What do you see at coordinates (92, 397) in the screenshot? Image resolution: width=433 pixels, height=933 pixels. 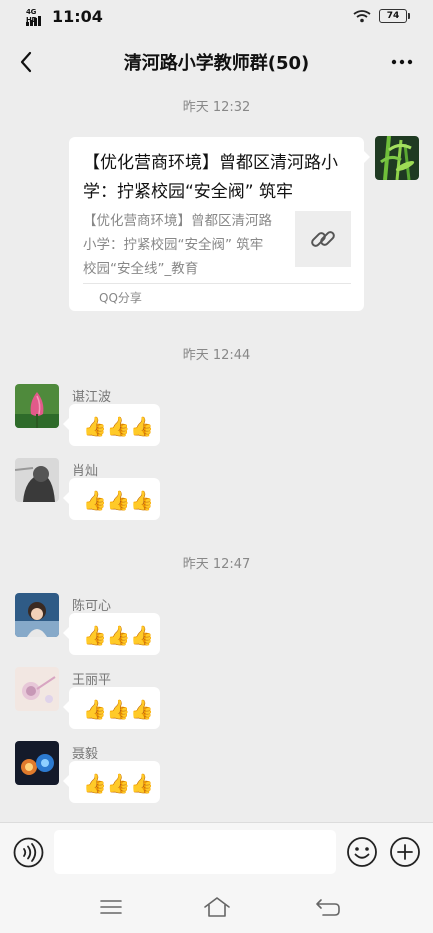 I see `sender-name: 谌江波` at bounding box center [92, 397].